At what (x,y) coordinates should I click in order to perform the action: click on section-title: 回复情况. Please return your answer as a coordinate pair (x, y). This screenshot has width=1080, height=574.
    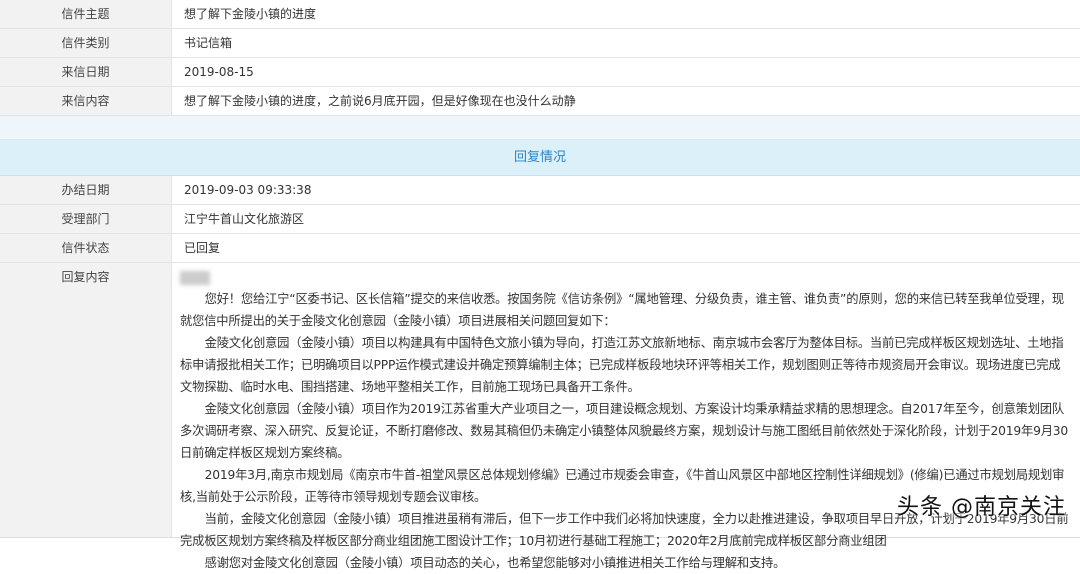
    Looking at the image, I should click on (540, 158).